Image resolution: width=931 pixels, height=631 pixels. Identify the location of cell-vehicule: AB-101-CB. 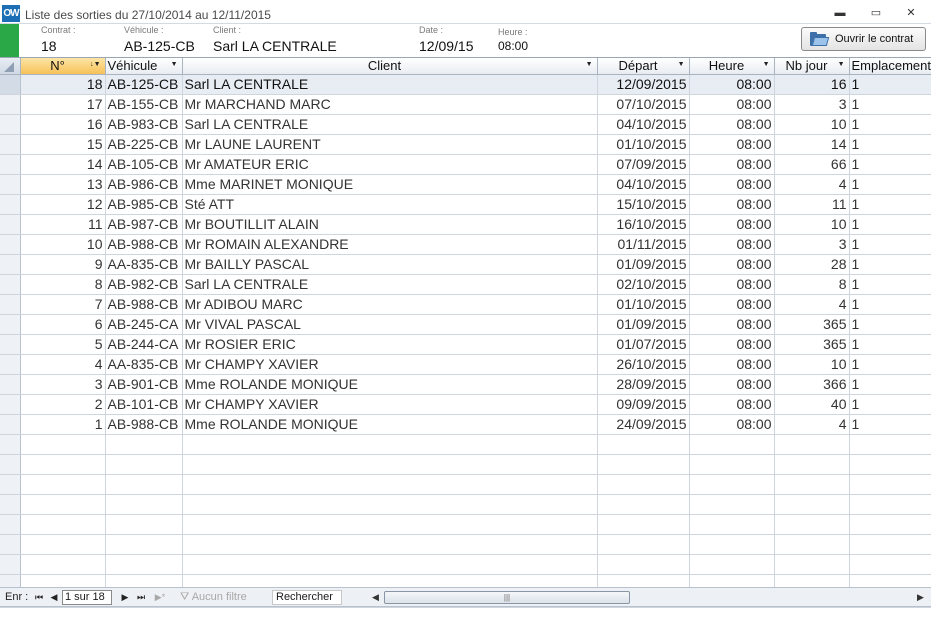
(144, 404).